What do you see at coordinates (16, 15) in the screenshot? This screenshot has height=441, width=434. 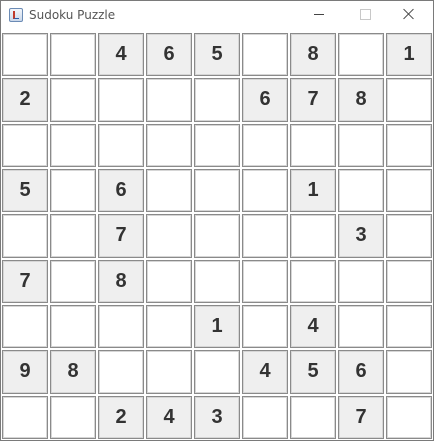 I see `java-app-icon` at bounding box center [16, 15].